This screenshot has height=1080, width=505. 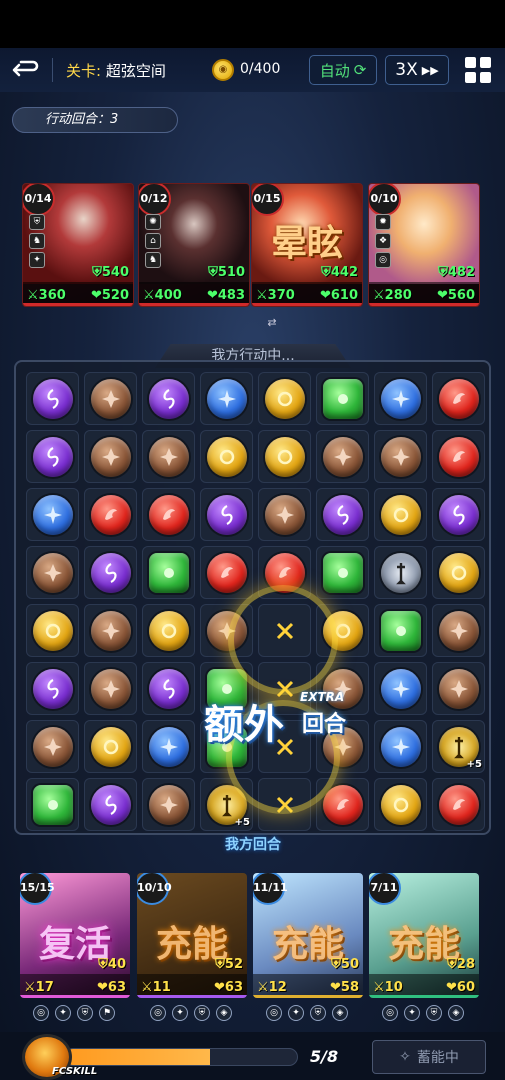 I want to click on store-energy-button: ✧ 蓄能中, so click(x=429, y=1057).